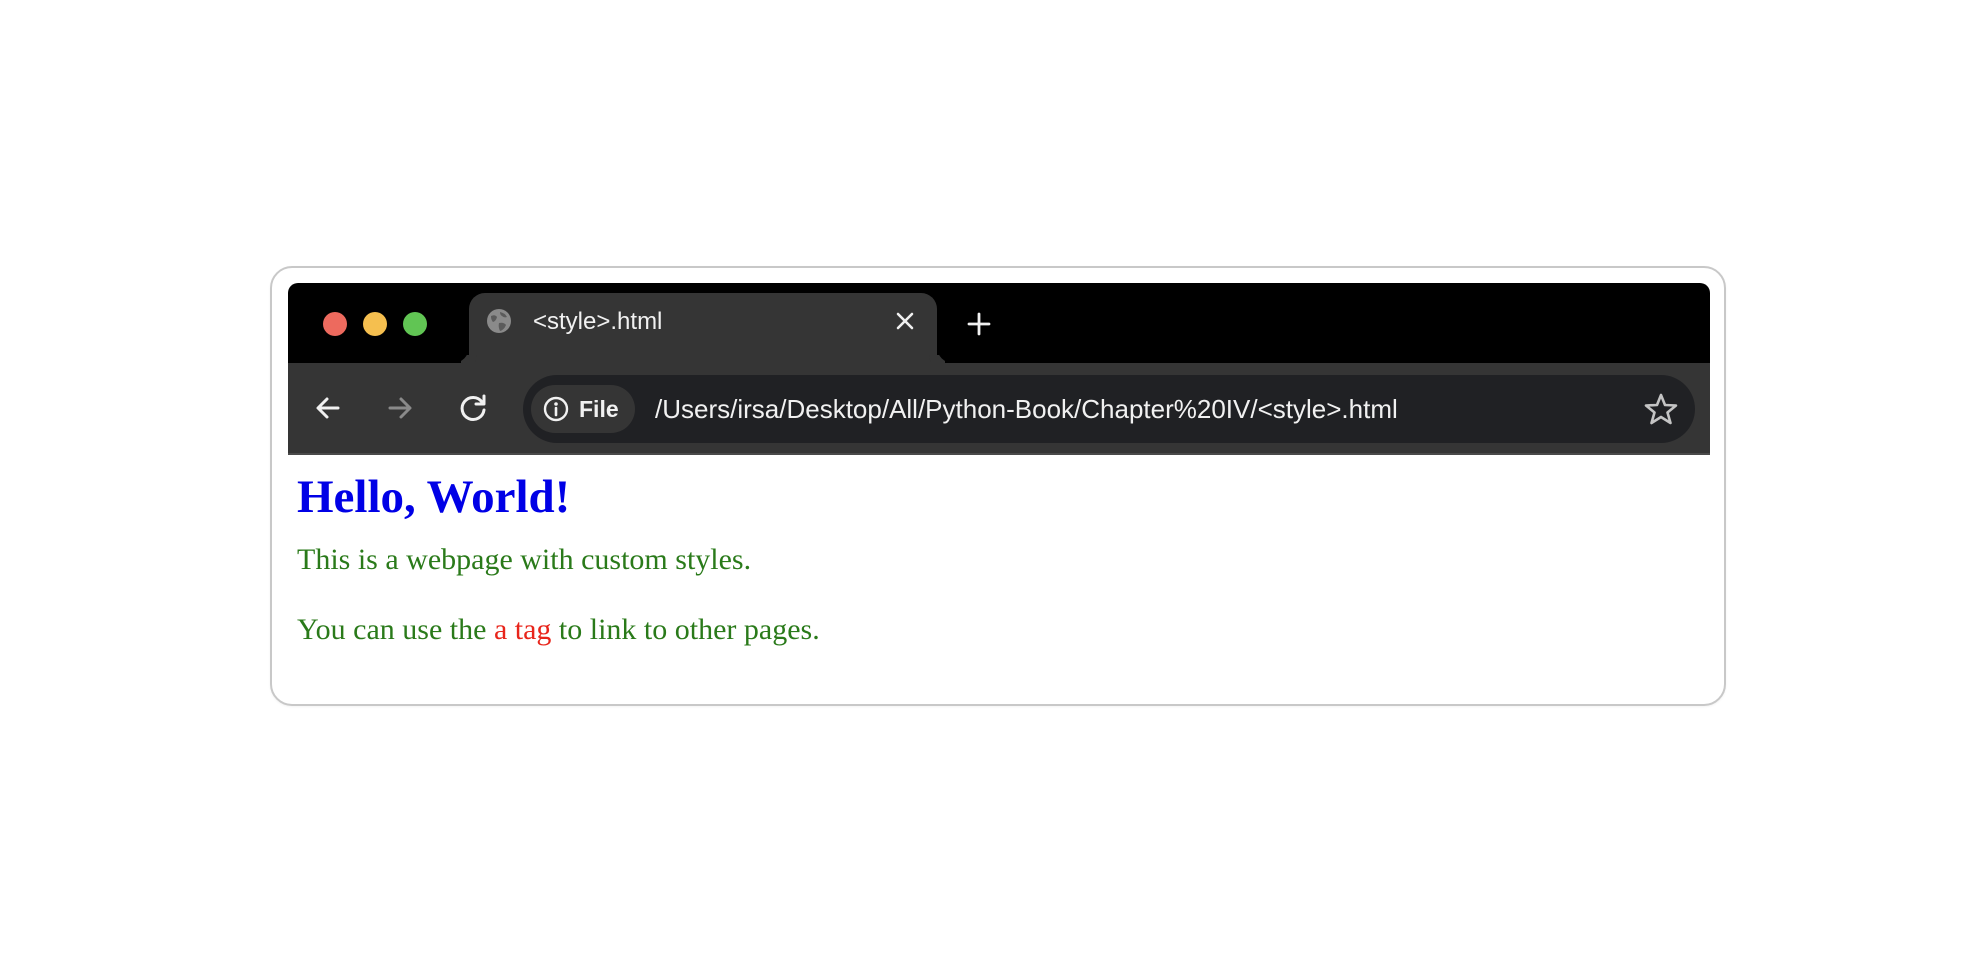  Describe the element at coordinates (375, 324) in the screenshot. I see `window-minimize-button` at that location.